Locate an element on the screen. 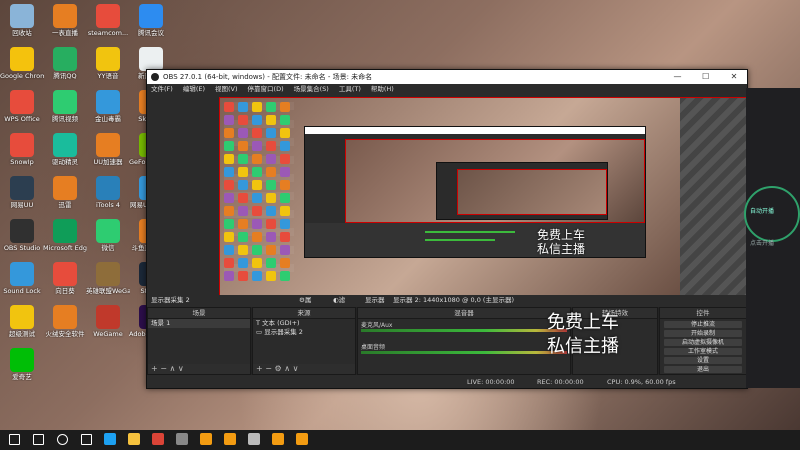 Image resolution: width=800 pixels, height=450 pixels. desktop-icon: 网易UU is located at coordinates (22, 196).